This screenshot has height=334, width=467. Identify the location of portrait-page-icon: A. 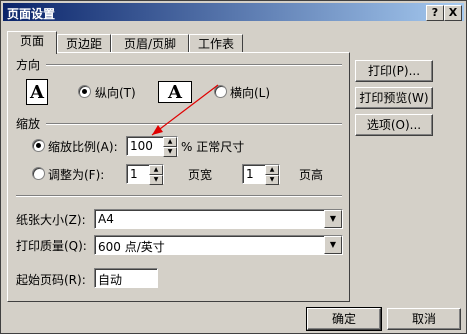
(37, 92).